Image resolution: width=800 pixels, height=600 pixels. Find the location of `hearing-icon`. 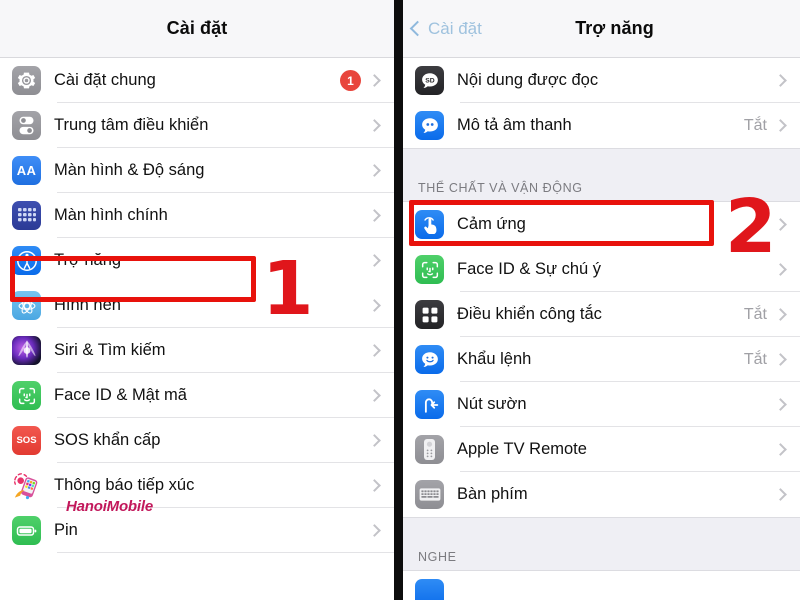

hearing-icon is located at coordinates (429, 589).